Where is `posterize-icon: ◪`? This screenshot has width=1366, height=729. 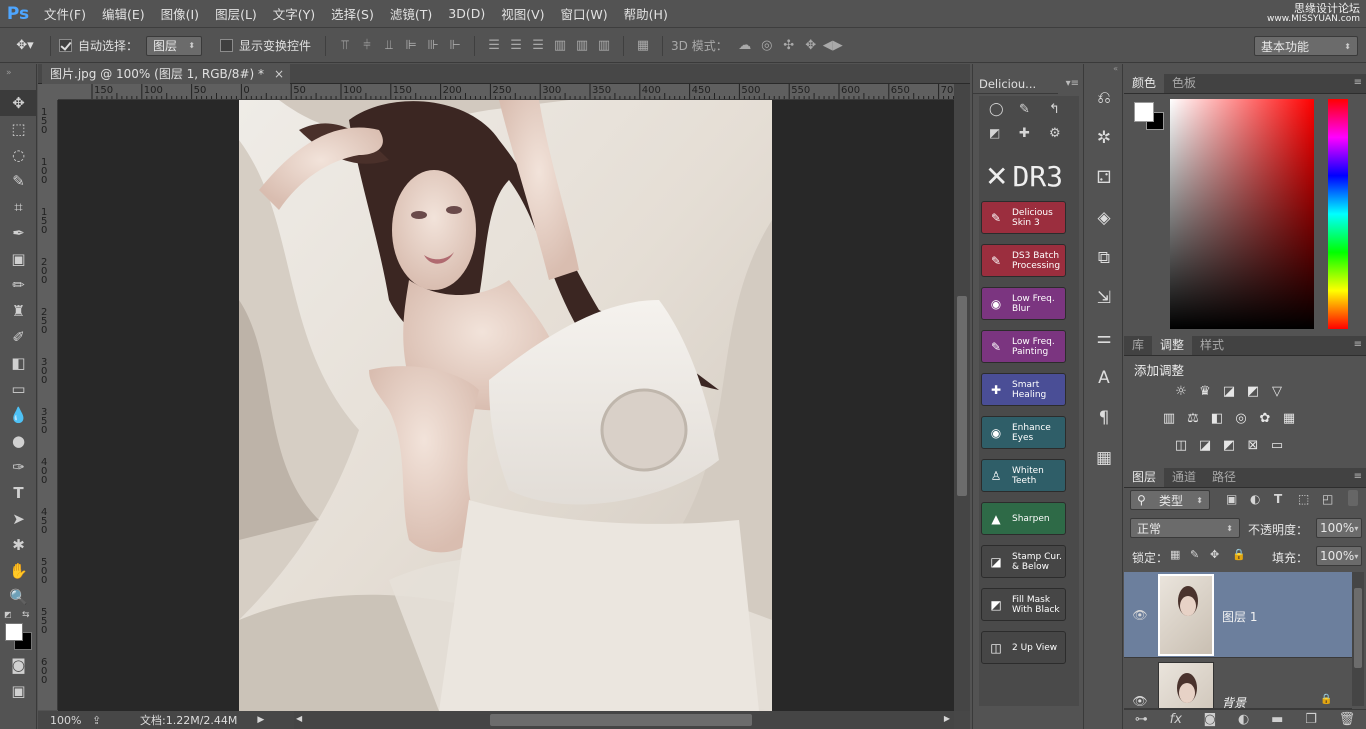 posterize-icon: ◪ is located at coordinates (1205, 446).